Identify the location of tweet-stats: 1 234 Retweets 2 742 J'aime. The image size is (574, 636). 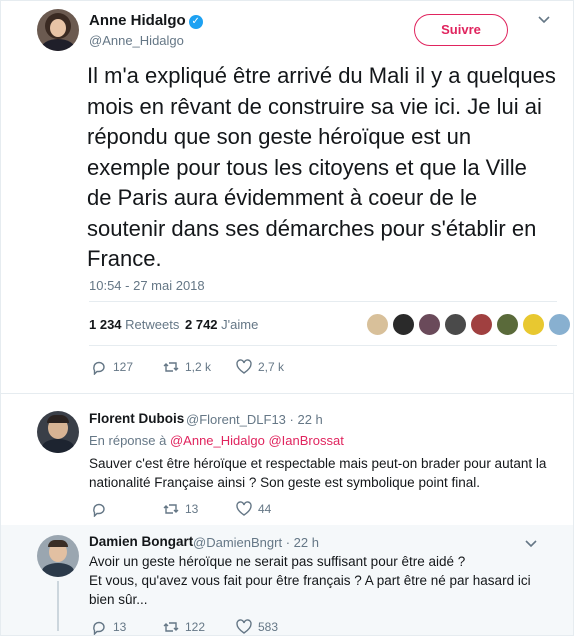
(330, 326).